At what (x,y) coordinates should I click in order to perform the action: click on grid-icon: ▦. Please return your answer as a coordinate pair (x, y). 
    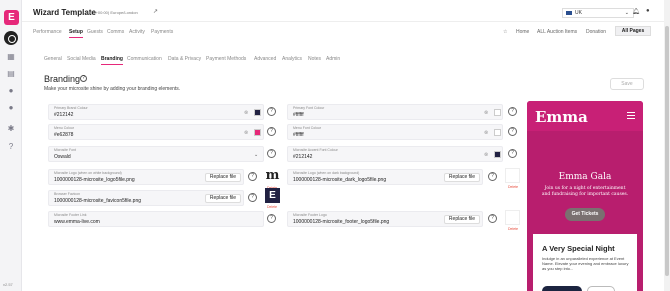
    Looking at the image, I should click on (11, 57).